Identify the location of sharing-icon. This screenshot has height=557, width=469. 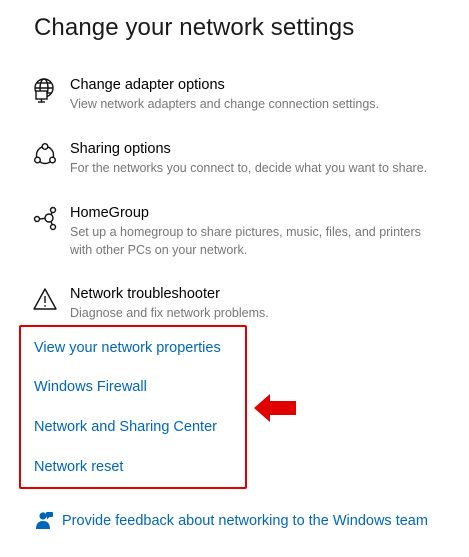
(46, 155).